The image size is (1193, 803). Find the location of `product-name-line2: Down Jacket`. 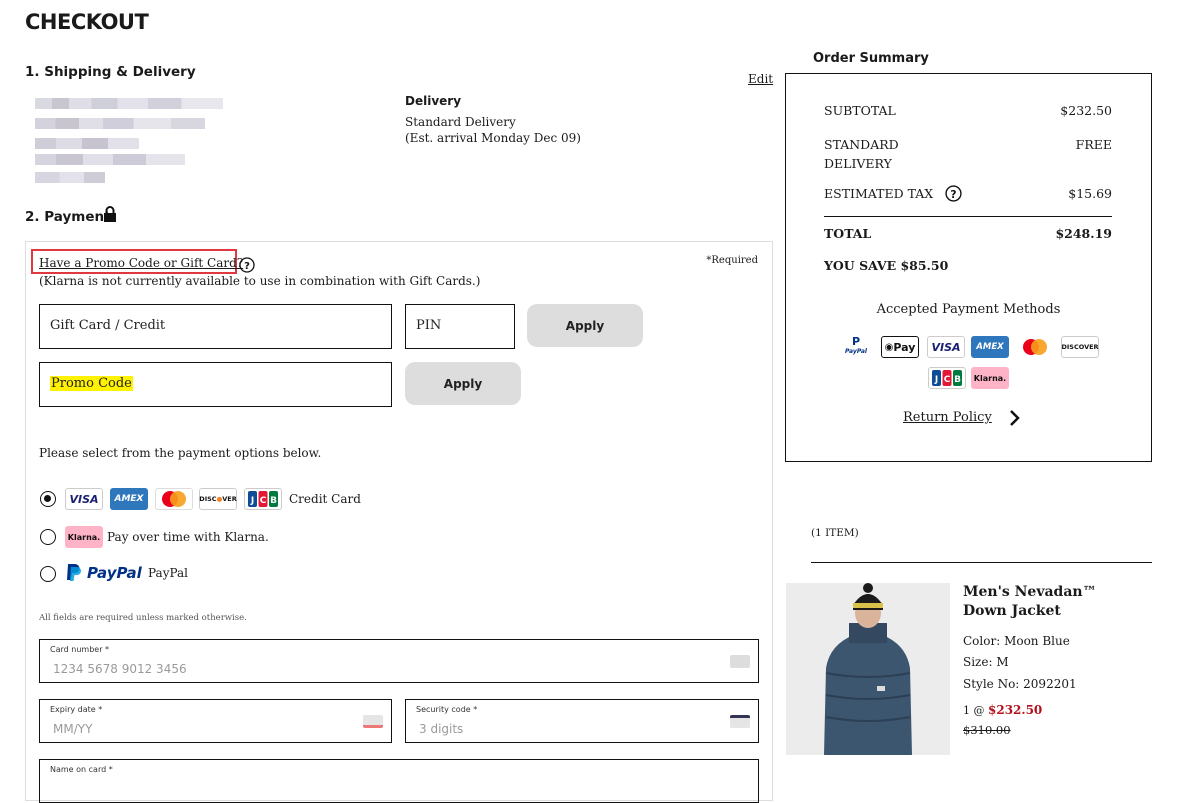

product-name-line2: Down Jacket is located at coordinates (1012, 611).